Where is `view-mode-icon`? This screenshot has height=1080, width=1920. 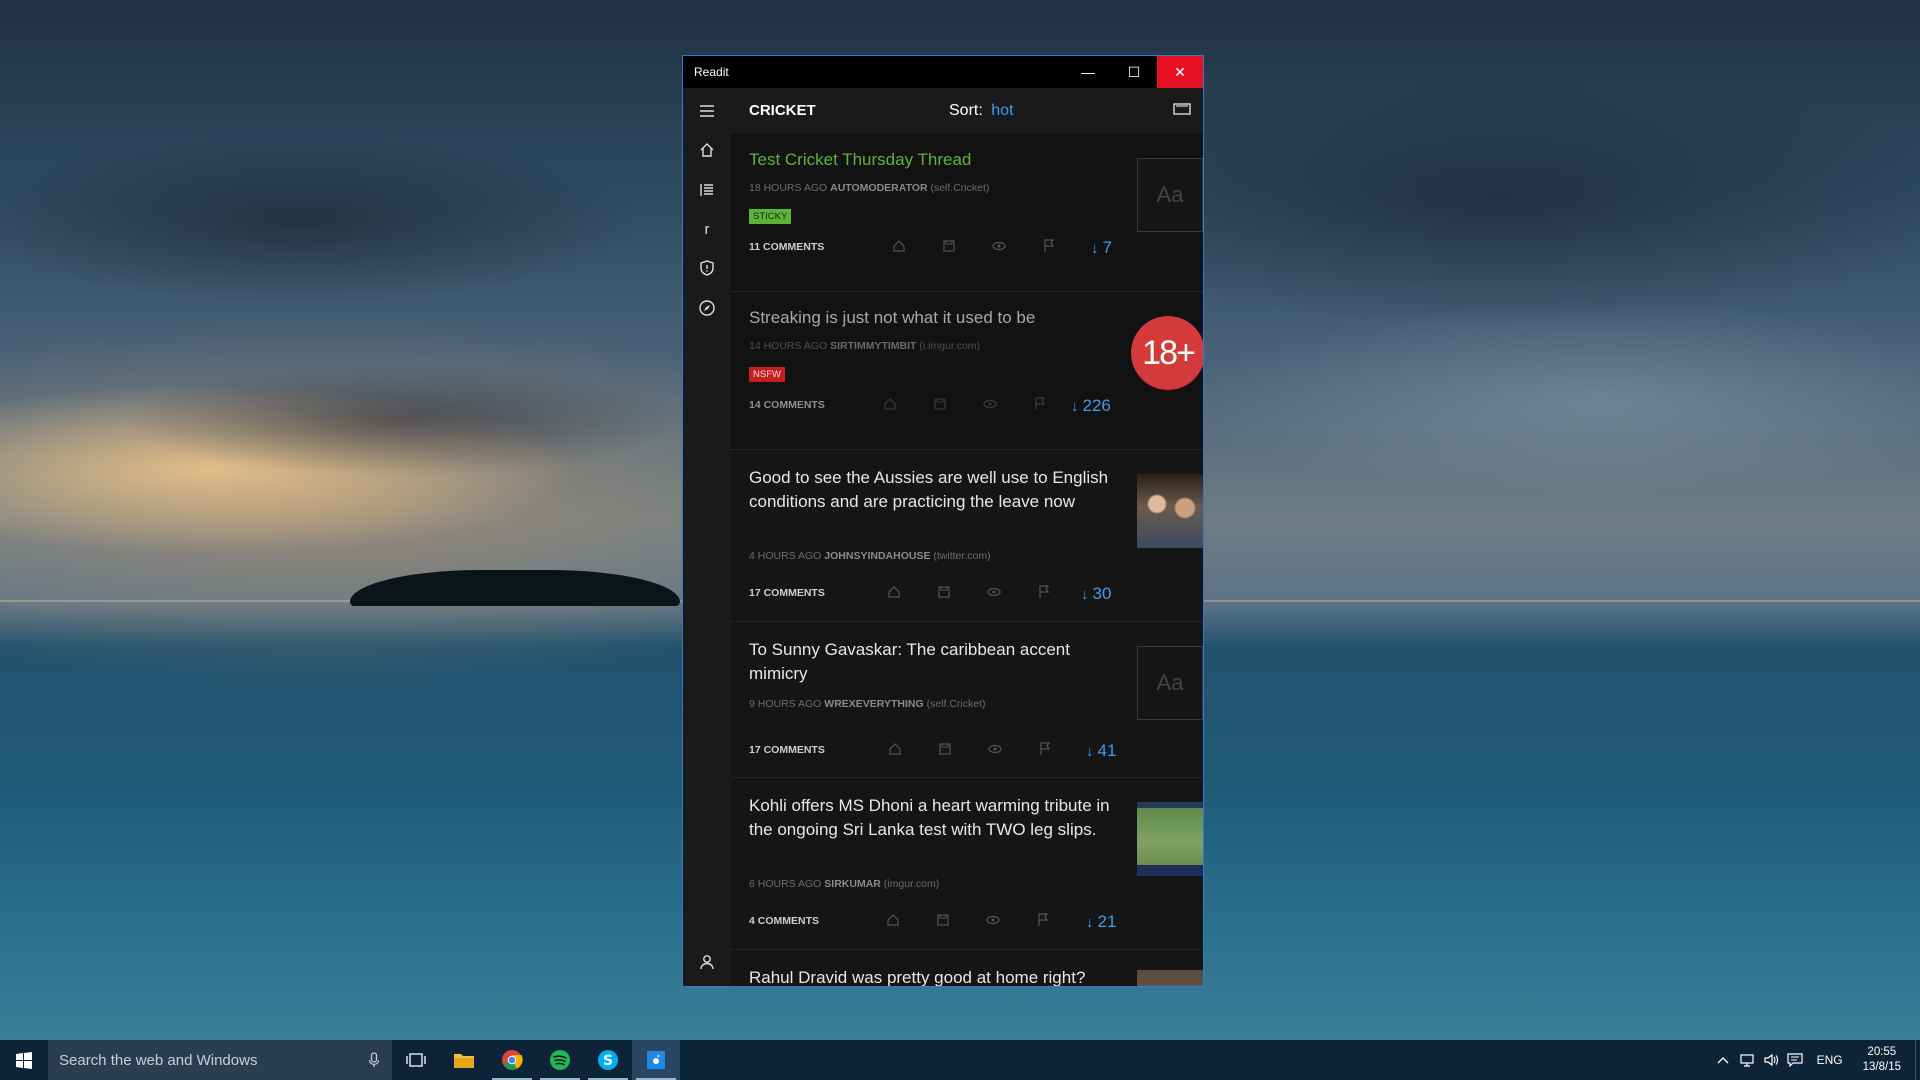 view-mode-icon is located at coordinates (1182, 111).